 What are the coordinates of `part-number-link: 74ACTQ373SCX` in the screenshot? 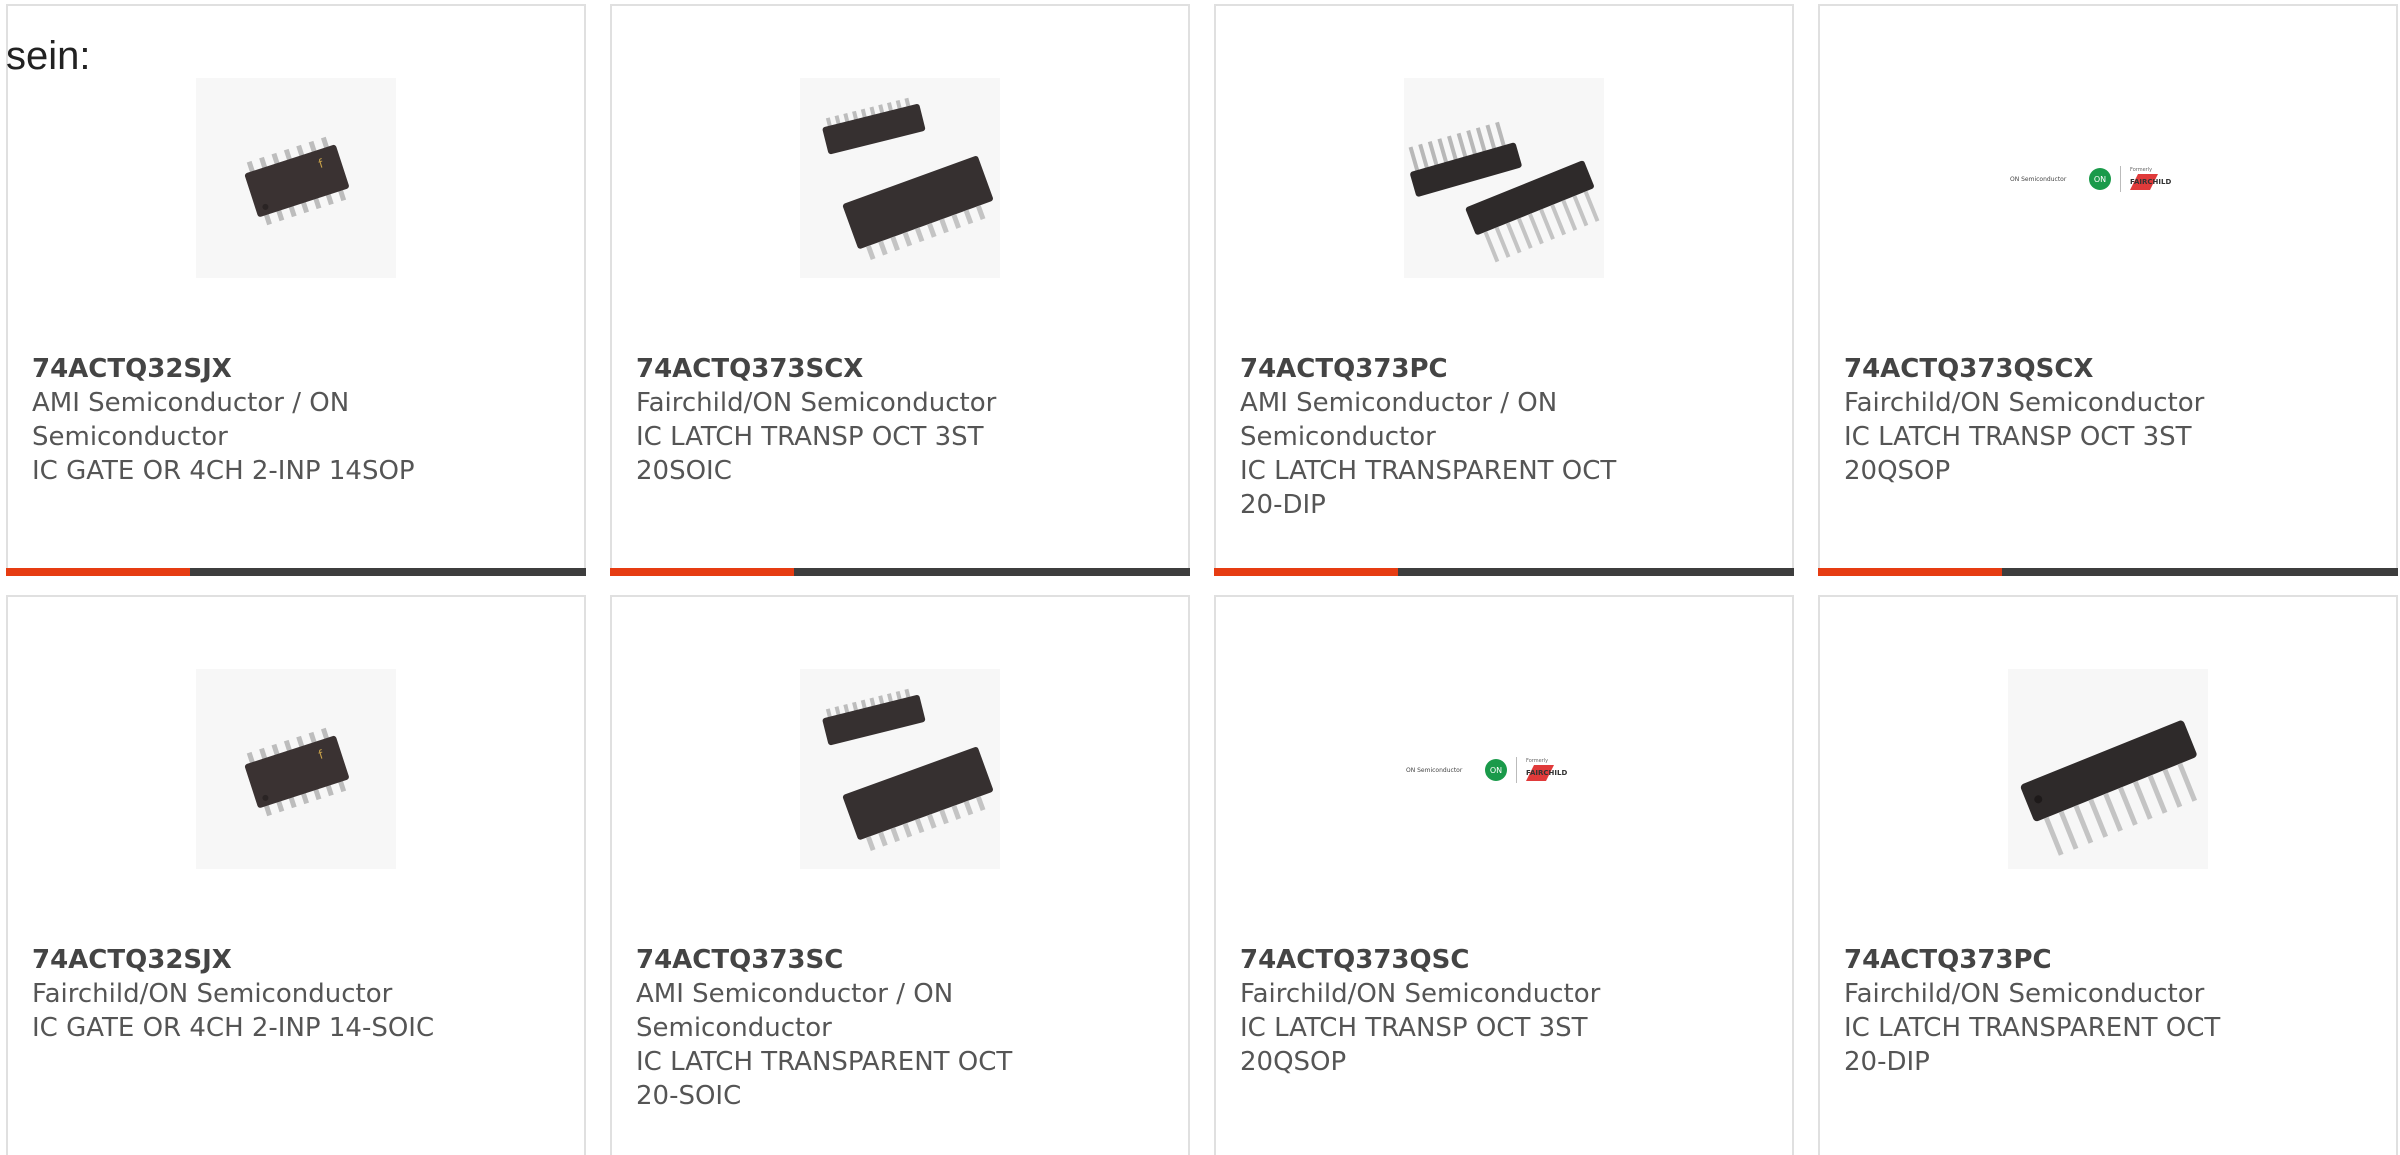 It's located at (902, 369).